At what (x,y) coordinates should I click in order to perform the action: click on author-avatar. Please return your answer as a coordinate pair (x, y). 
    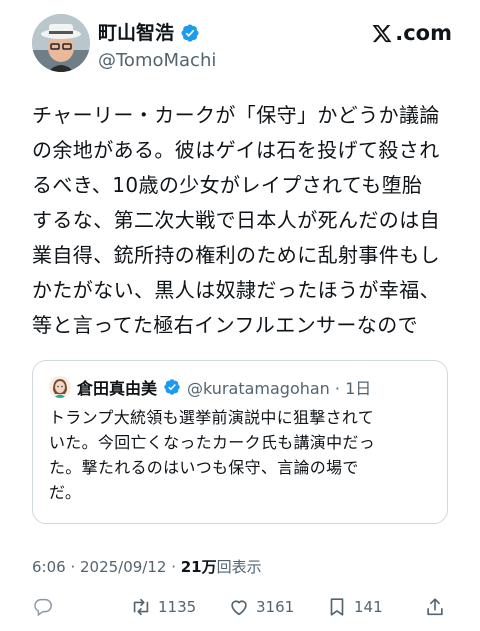
    Looking at the image, I should click on (61, 43).